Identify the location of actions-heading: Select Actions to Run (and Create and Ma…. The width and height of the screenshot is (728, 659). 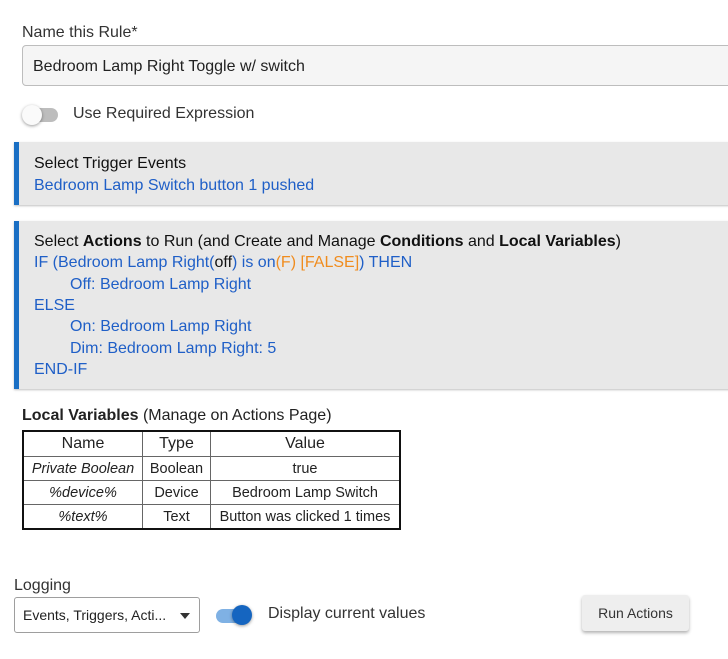
(327, 241).